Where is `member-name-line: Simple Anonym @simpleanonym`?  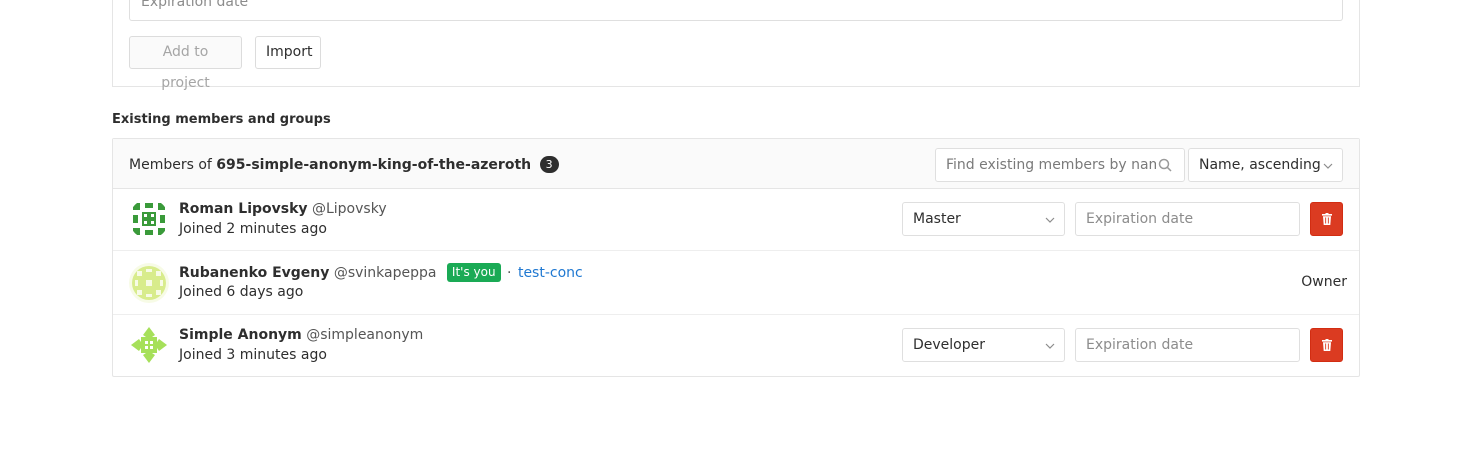
member-name-line: Simple Anonym @simpleanonym is located at coordinates (301, 335).